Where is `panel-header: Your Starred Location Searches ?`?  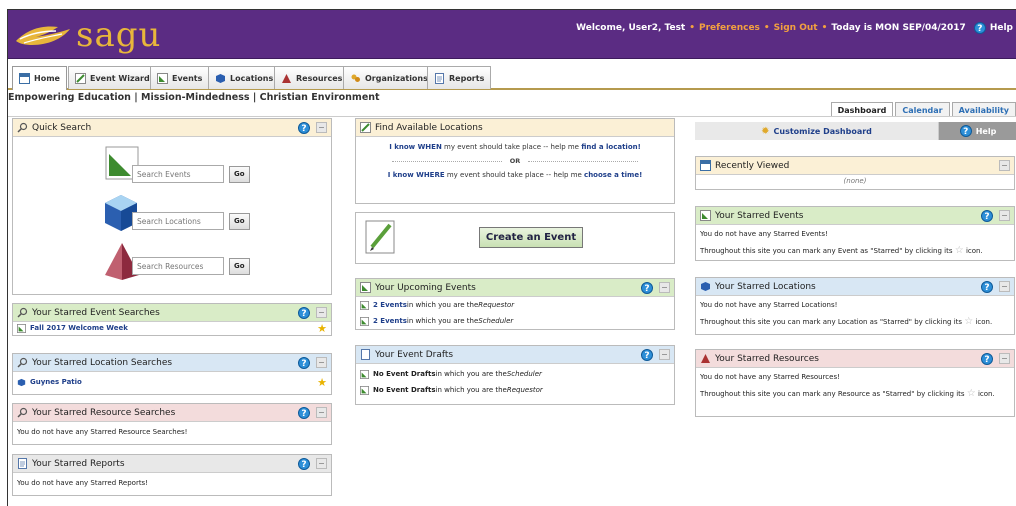
panel-header: Your Starred Location Searches ? is located at coordinates (172, 363).